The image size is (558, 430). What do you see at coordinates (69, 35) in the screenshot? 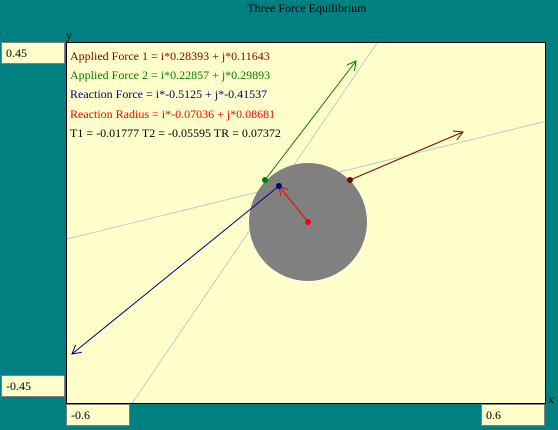
I see `y-axis-label: y` at bounding box center [69, 35].